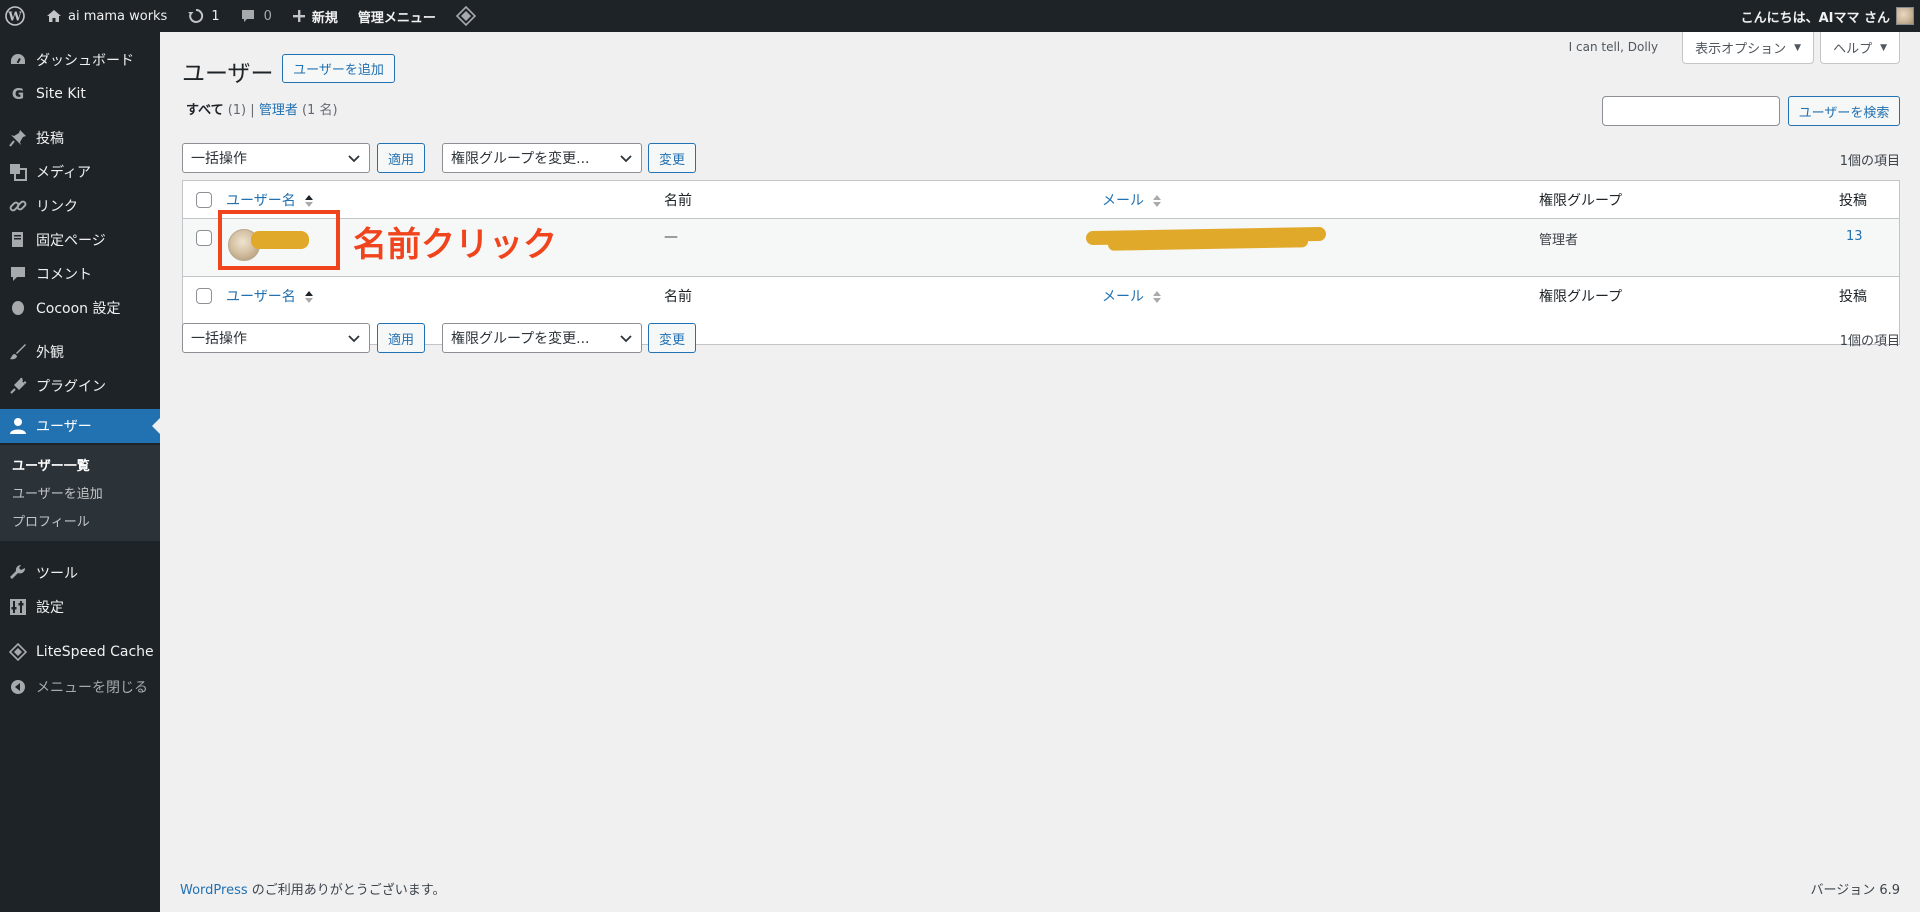  Describe the element at coordinates (204, 296) in the screenshot. I see `select-all-checkbox-bottom` at that location.